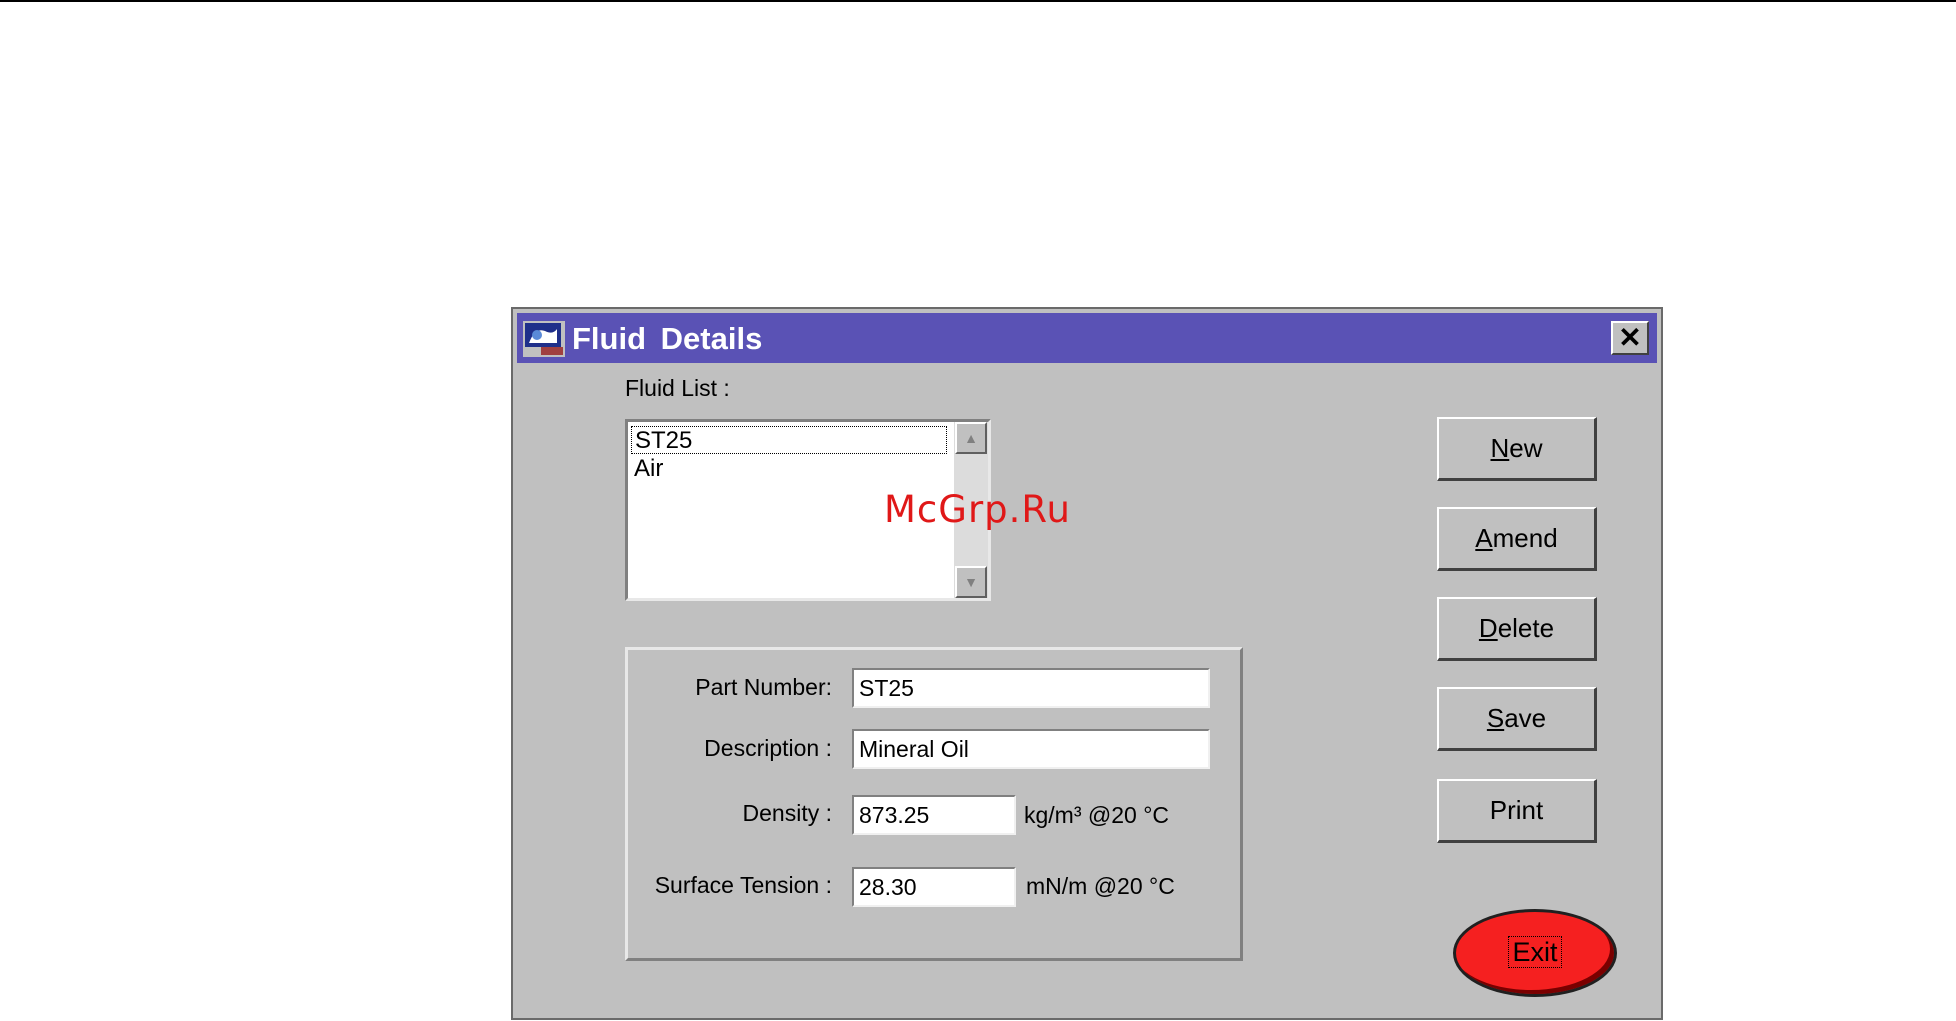  What do you see at coordinates (1525, 718) in the screenshot?
I see `save-label-rest: ave` at bounding box center [1525, 718].